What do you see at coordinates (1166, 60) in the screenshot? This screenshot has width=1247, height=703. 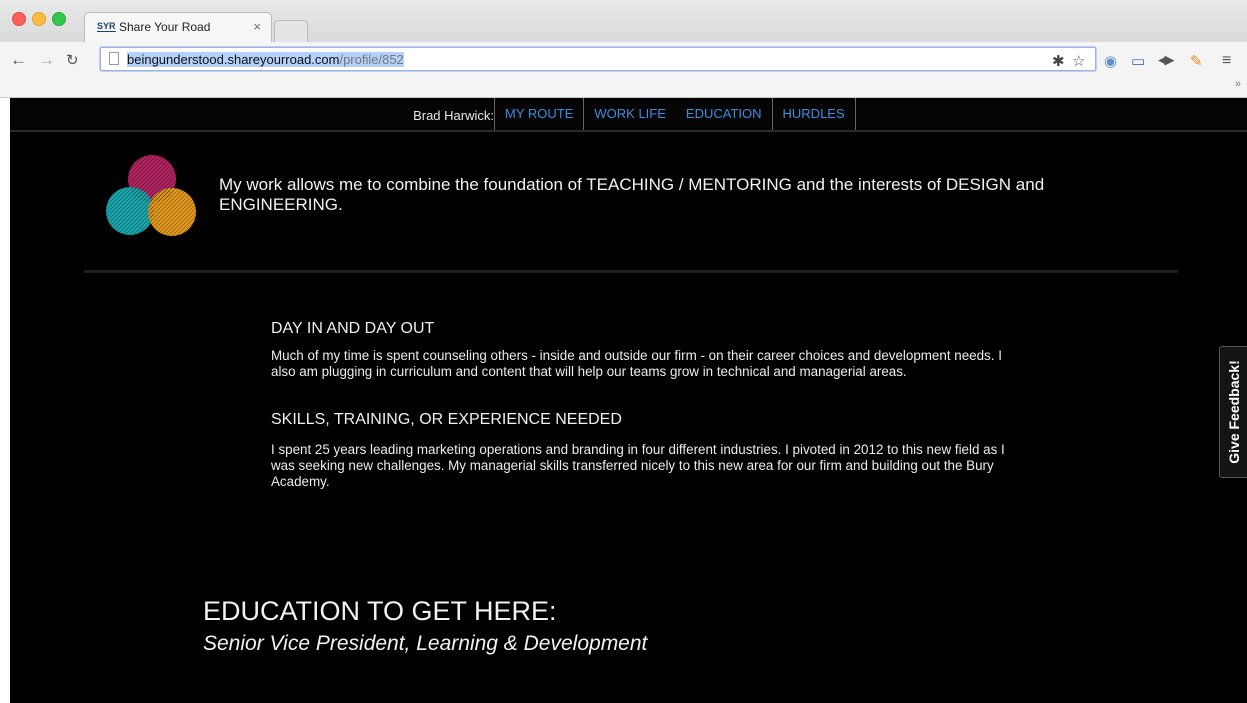 I see `audio-icon: ◂▶` at bounding box center [1166, 60].